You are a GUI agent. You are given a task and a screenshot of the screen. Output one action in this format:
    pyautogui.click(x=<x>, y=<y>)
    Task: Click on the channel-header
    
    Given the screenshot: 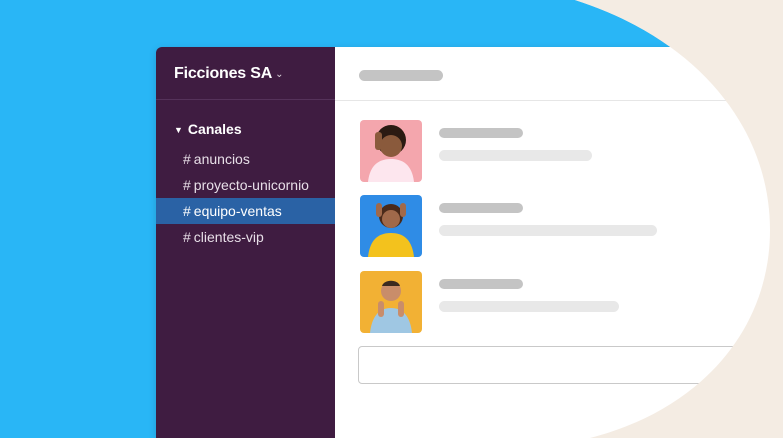 What is the action you would take?
    pyautogui.click(x=559, y=74)
    